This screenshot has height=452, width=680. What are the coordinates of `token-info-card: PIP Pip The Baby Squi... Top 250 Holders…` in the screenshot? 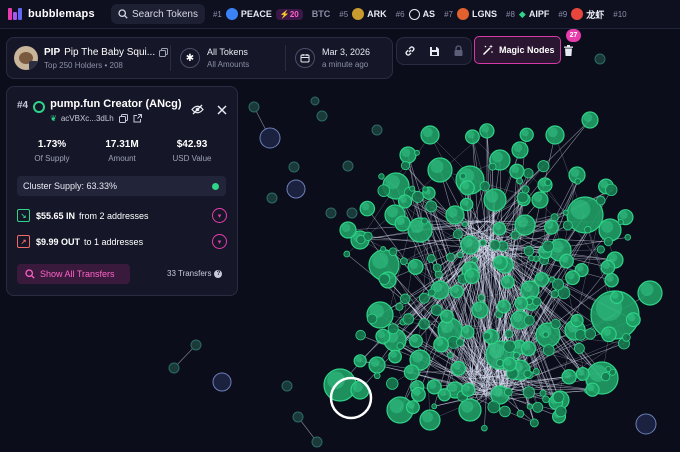 It's located at (199, 58).